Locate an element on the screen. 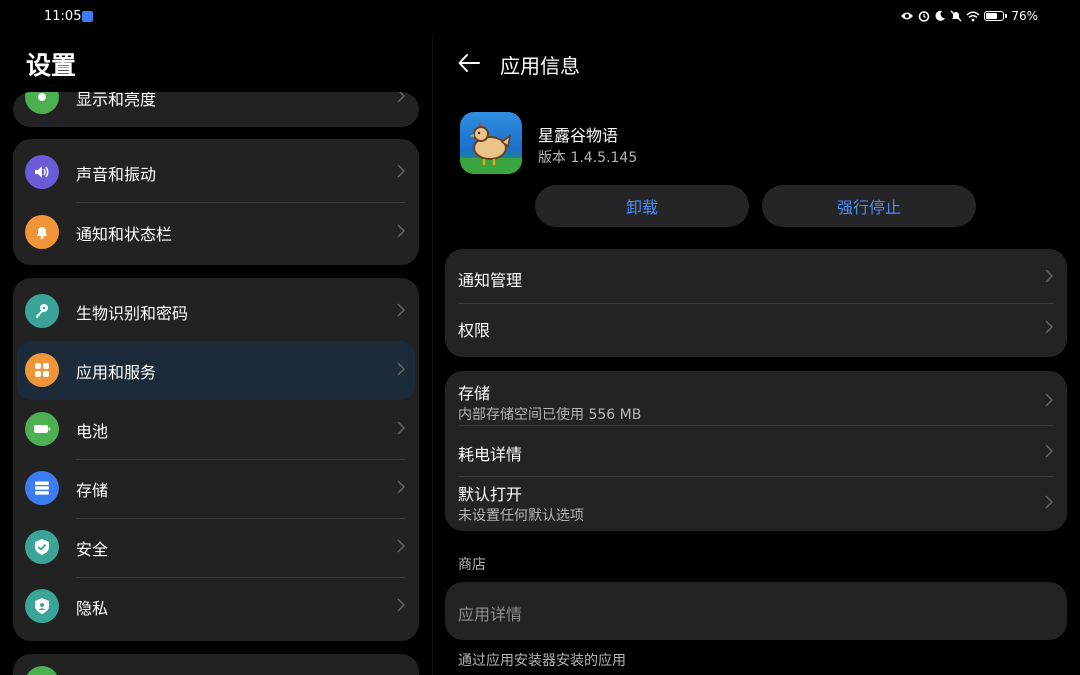  speaker-icon is located at coordinates (42, 172).